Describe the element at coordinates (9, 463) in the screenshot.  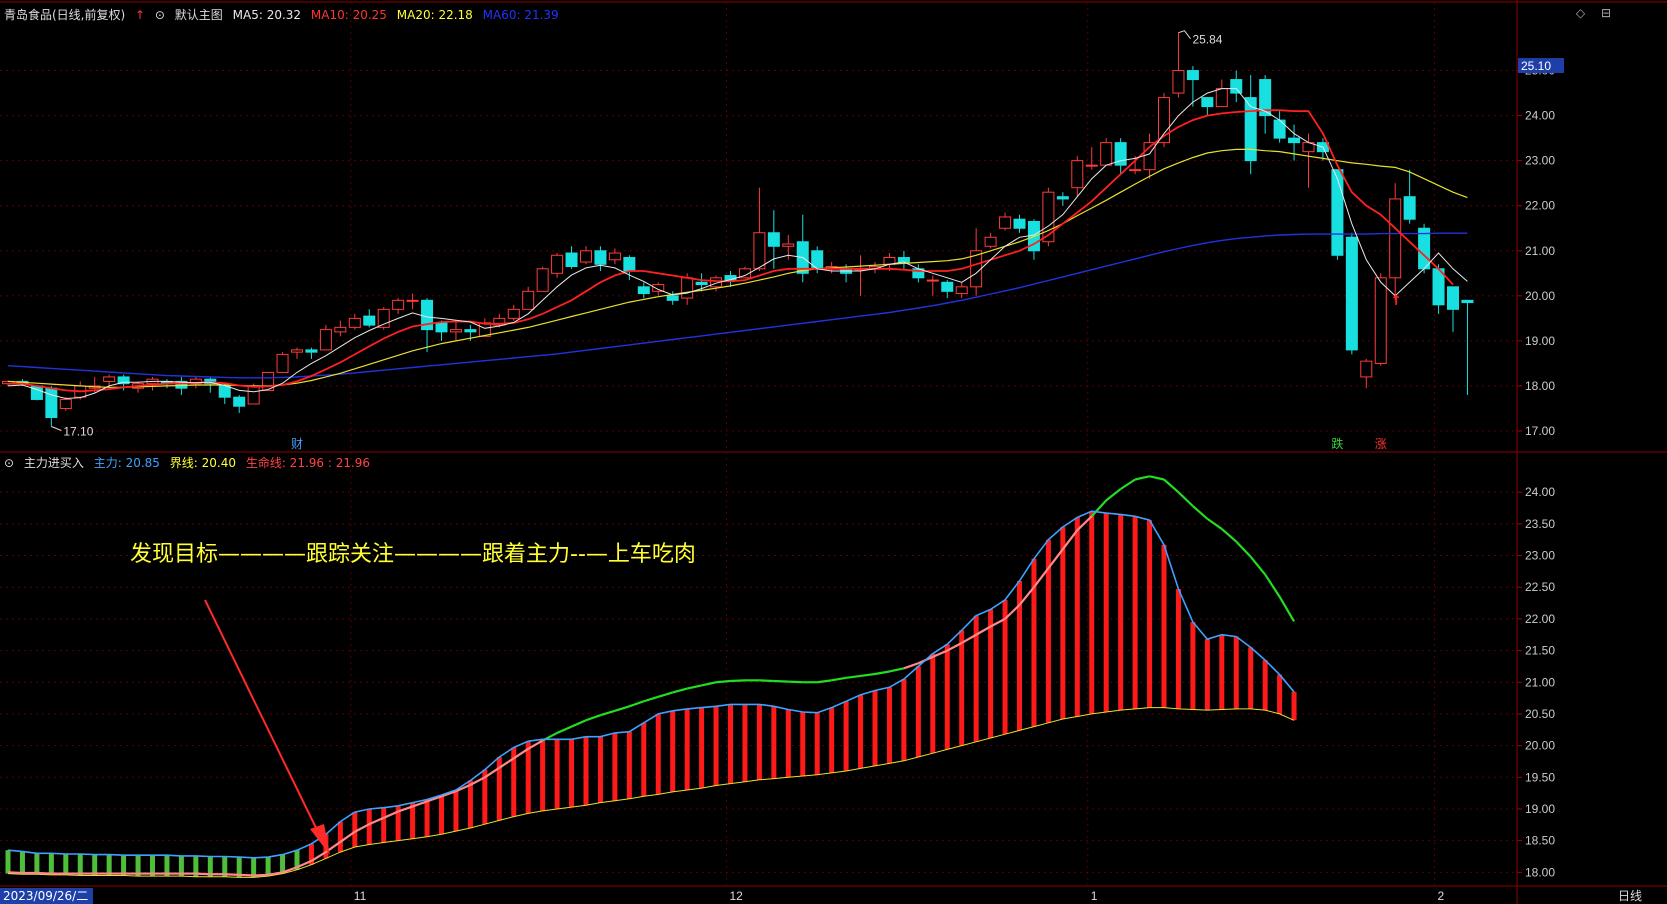
I see `indicator-toggle-icon: ⊙` at that location.